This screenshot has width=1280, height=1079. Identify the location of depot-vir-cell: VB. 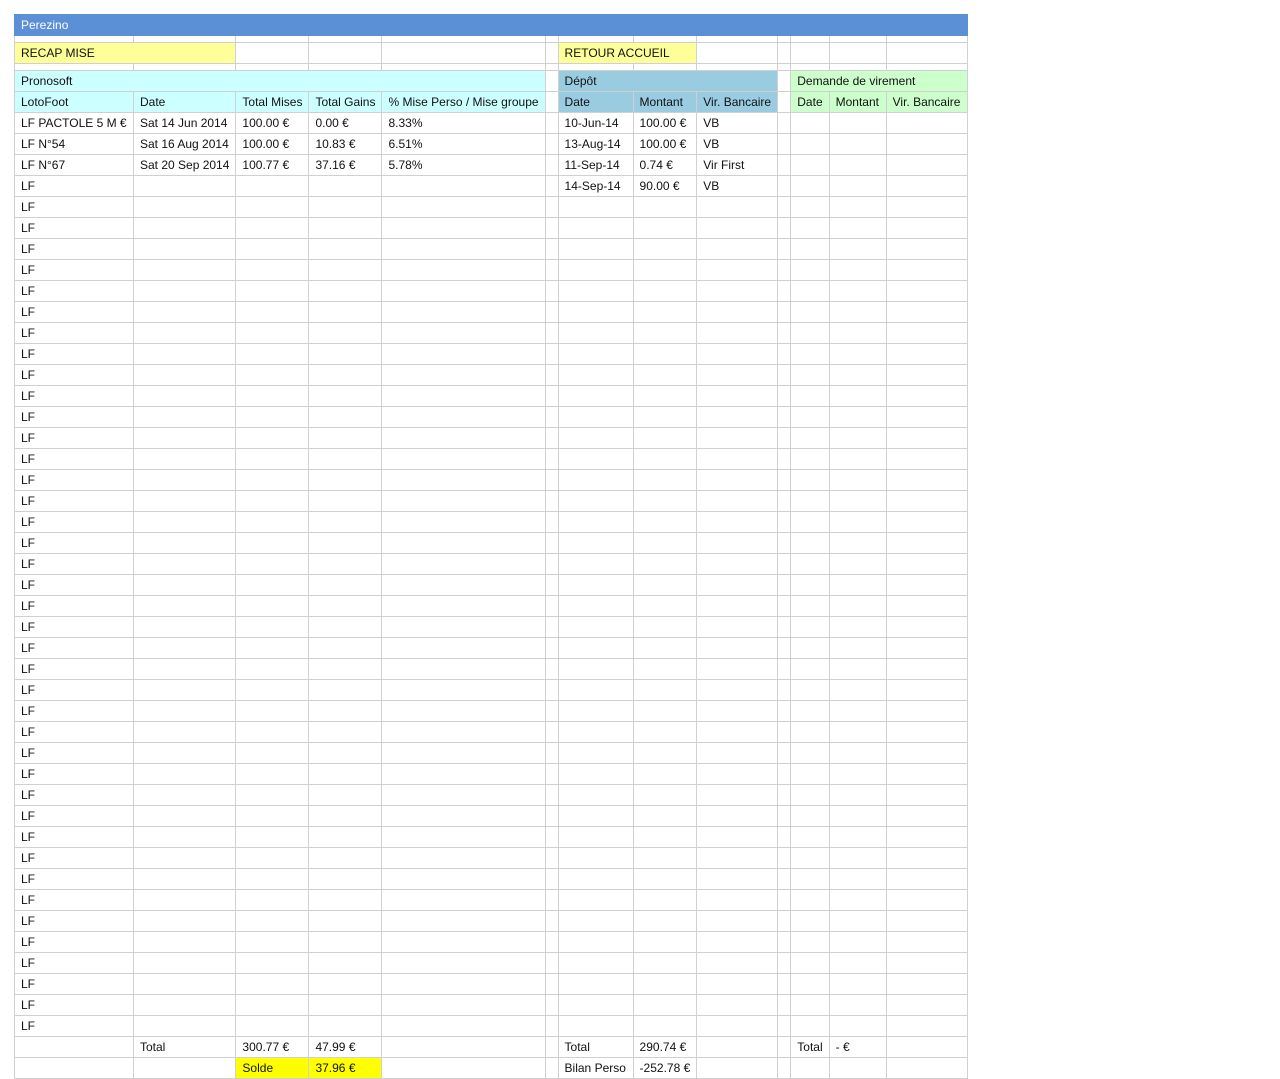
(737, 186).